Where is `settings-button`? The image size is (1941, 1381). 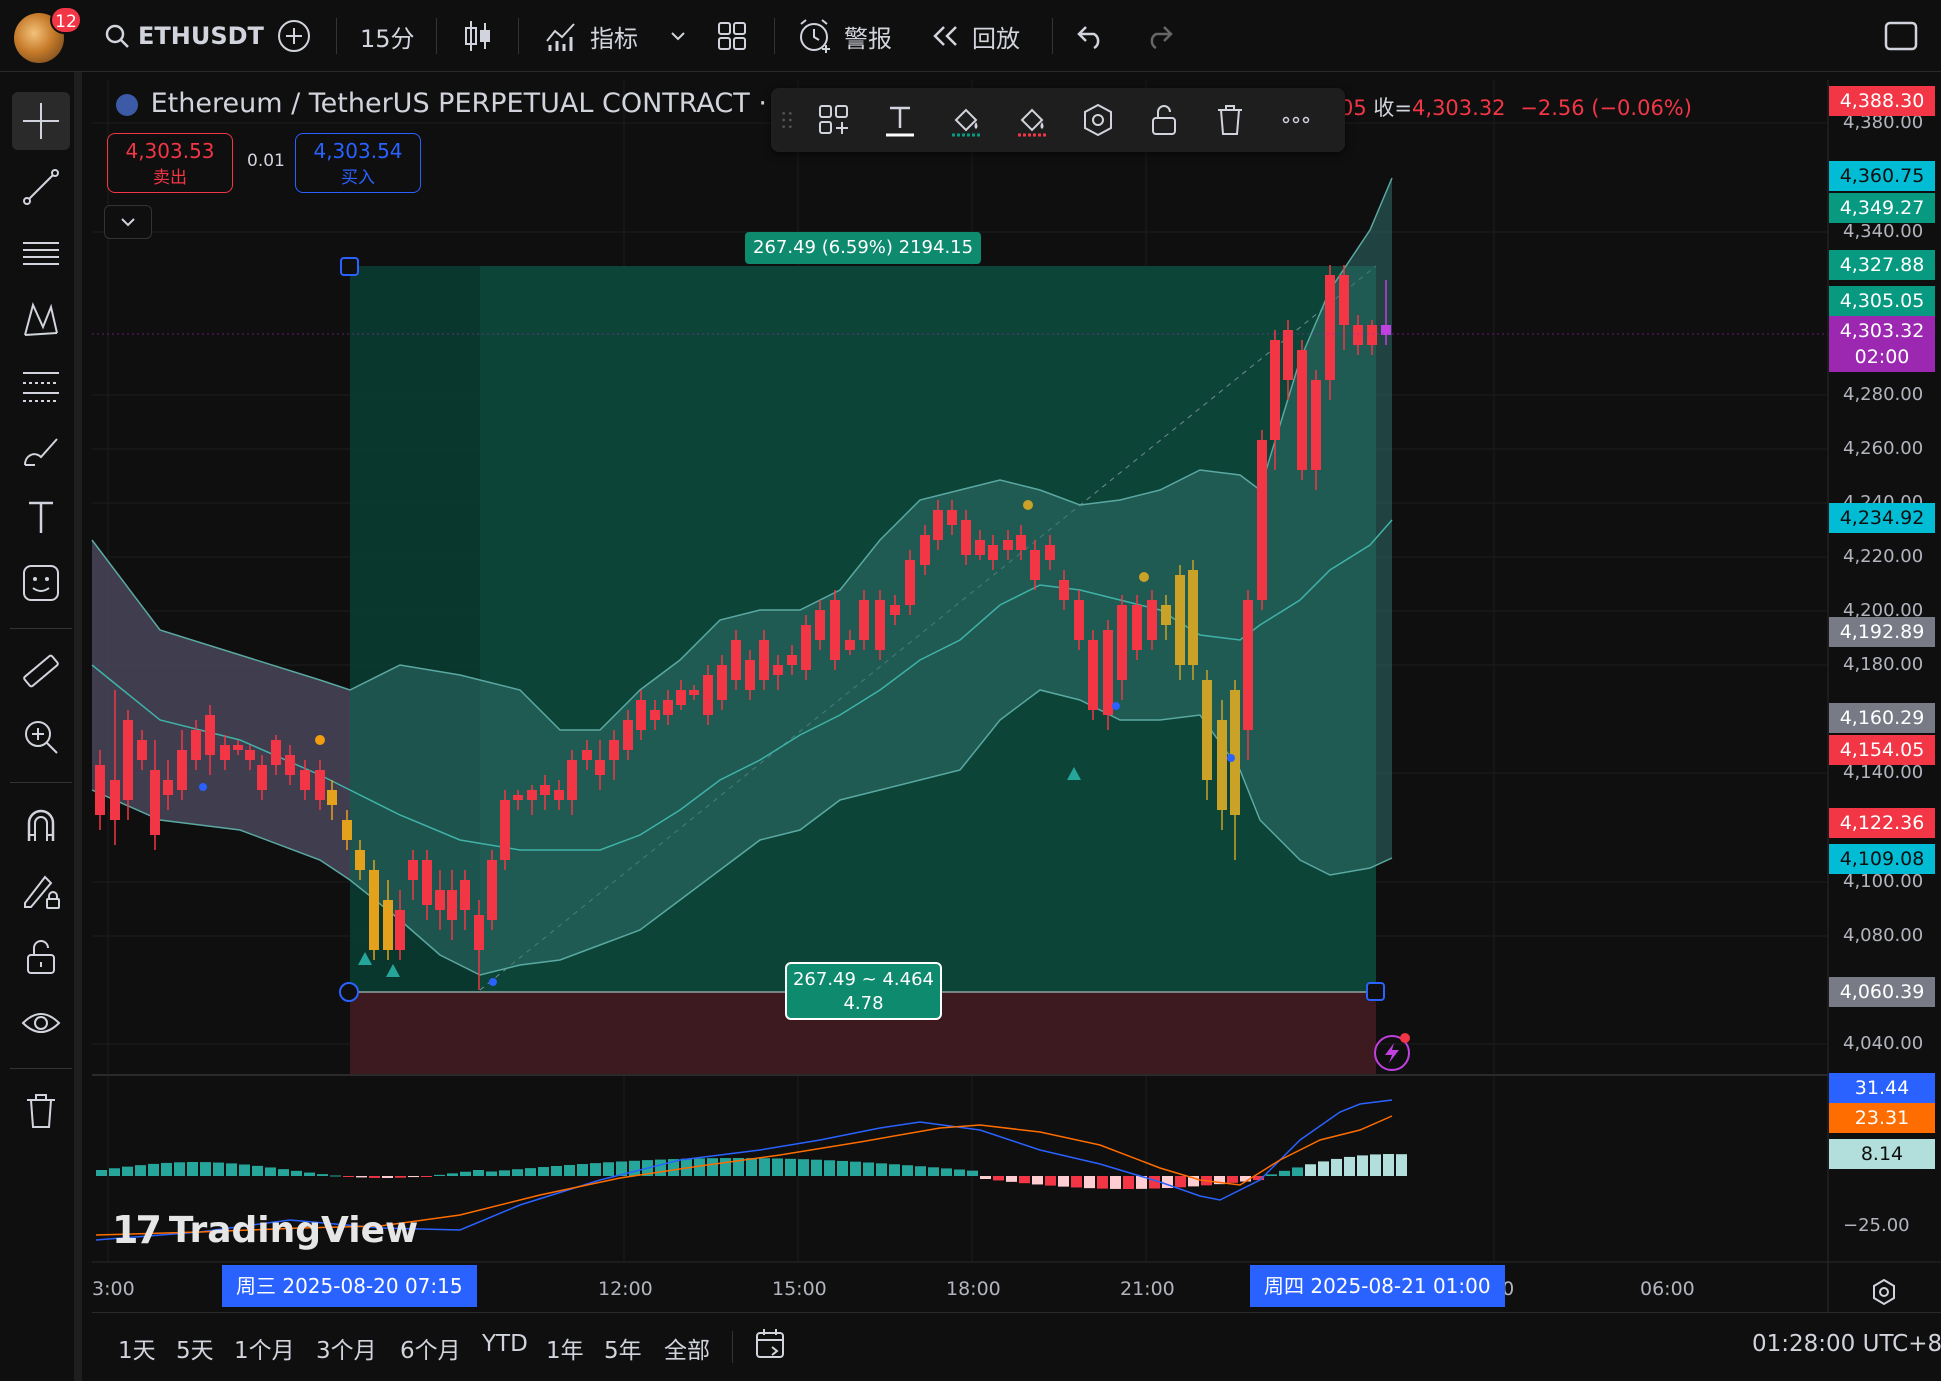 settings-button is located at coordinates (1098, 120).